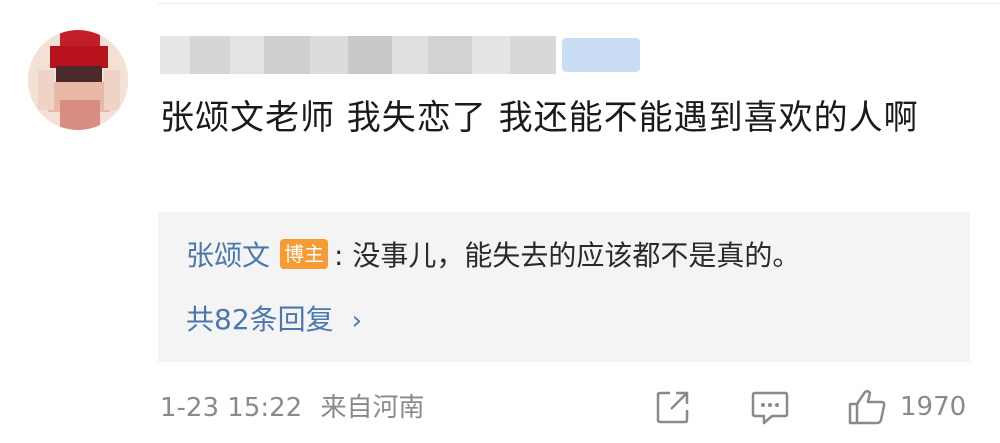 This screenshot has height=443, width=1000. I want to click on avatar, so click(78, 80).